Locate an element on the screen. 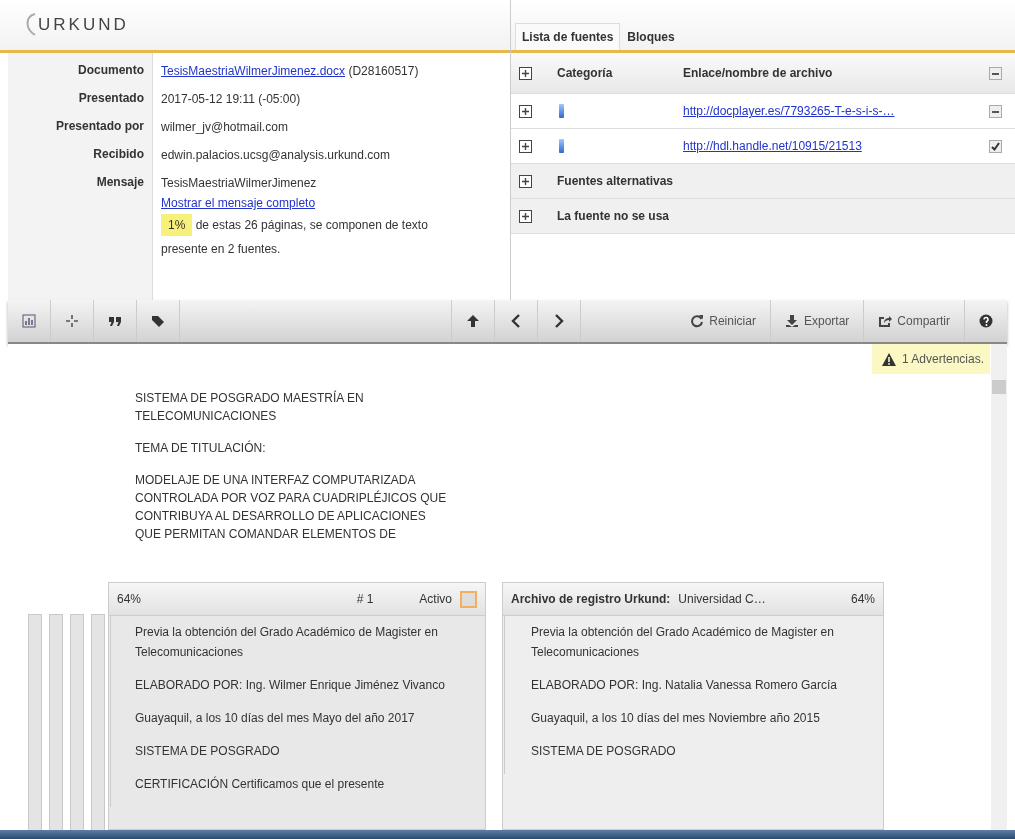  match-paragraph: Guayaquil, a los 10 días del mes Noviembre año 2015 is located at coordinates (676, 718).